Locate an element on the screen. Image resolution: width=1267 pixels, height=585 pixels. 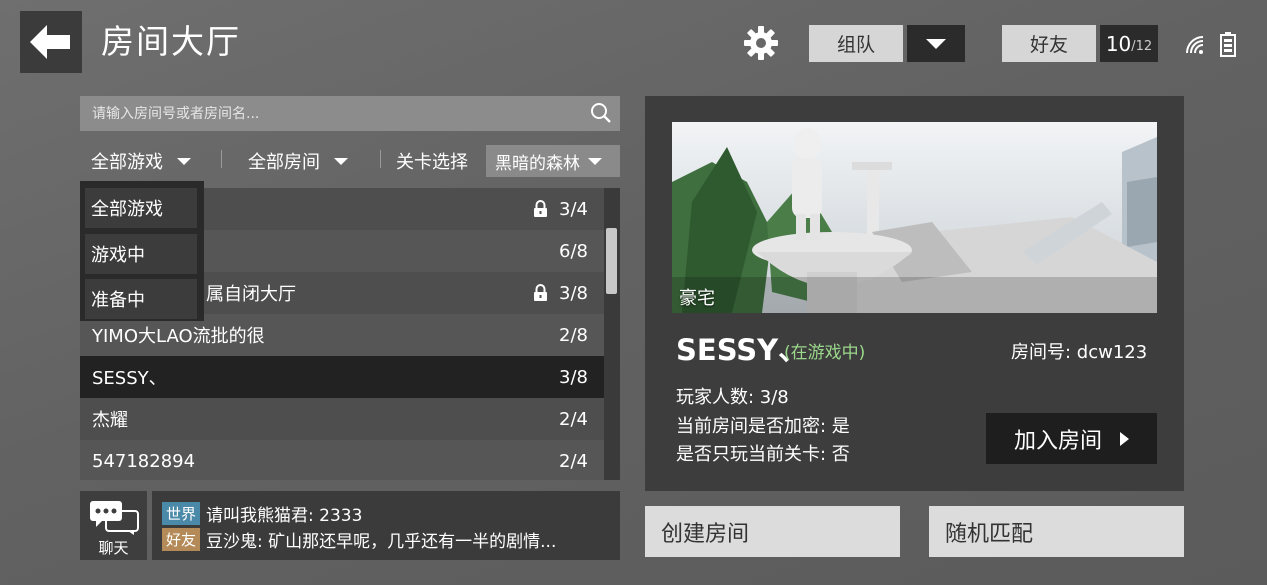
room-name: 属自闭大厅 is located at coordinates (251, 294).